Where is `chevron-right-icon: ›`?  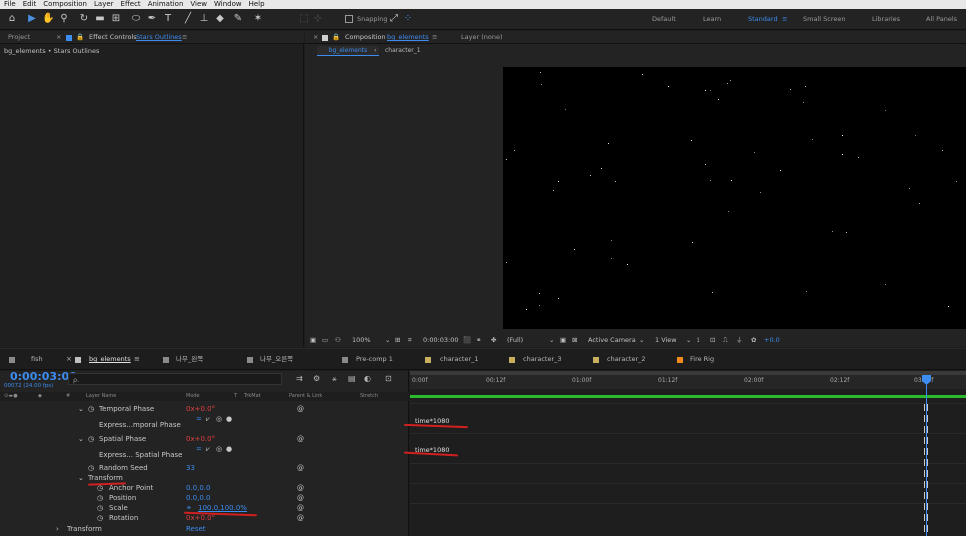 chevron-right-icon: › is located at coordinates (57, 529).